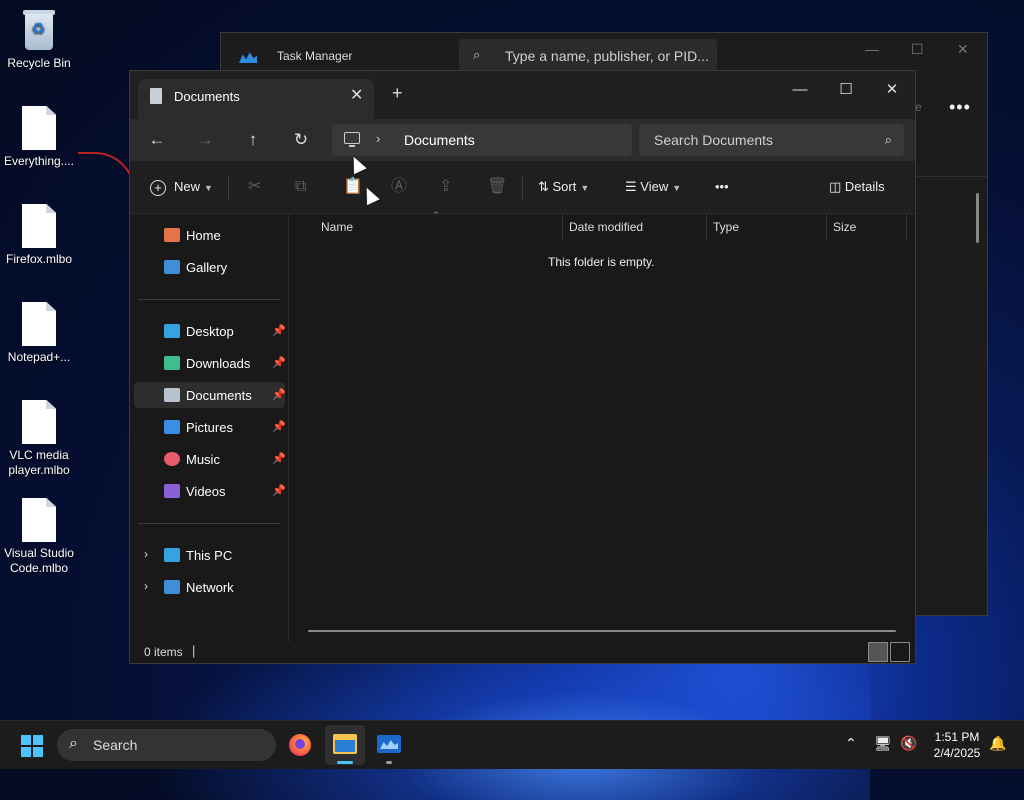  Describe the element at coordinates (209, 555) in the screenshot. I see `sidebar-item-this-pc: › This PC` at that location.